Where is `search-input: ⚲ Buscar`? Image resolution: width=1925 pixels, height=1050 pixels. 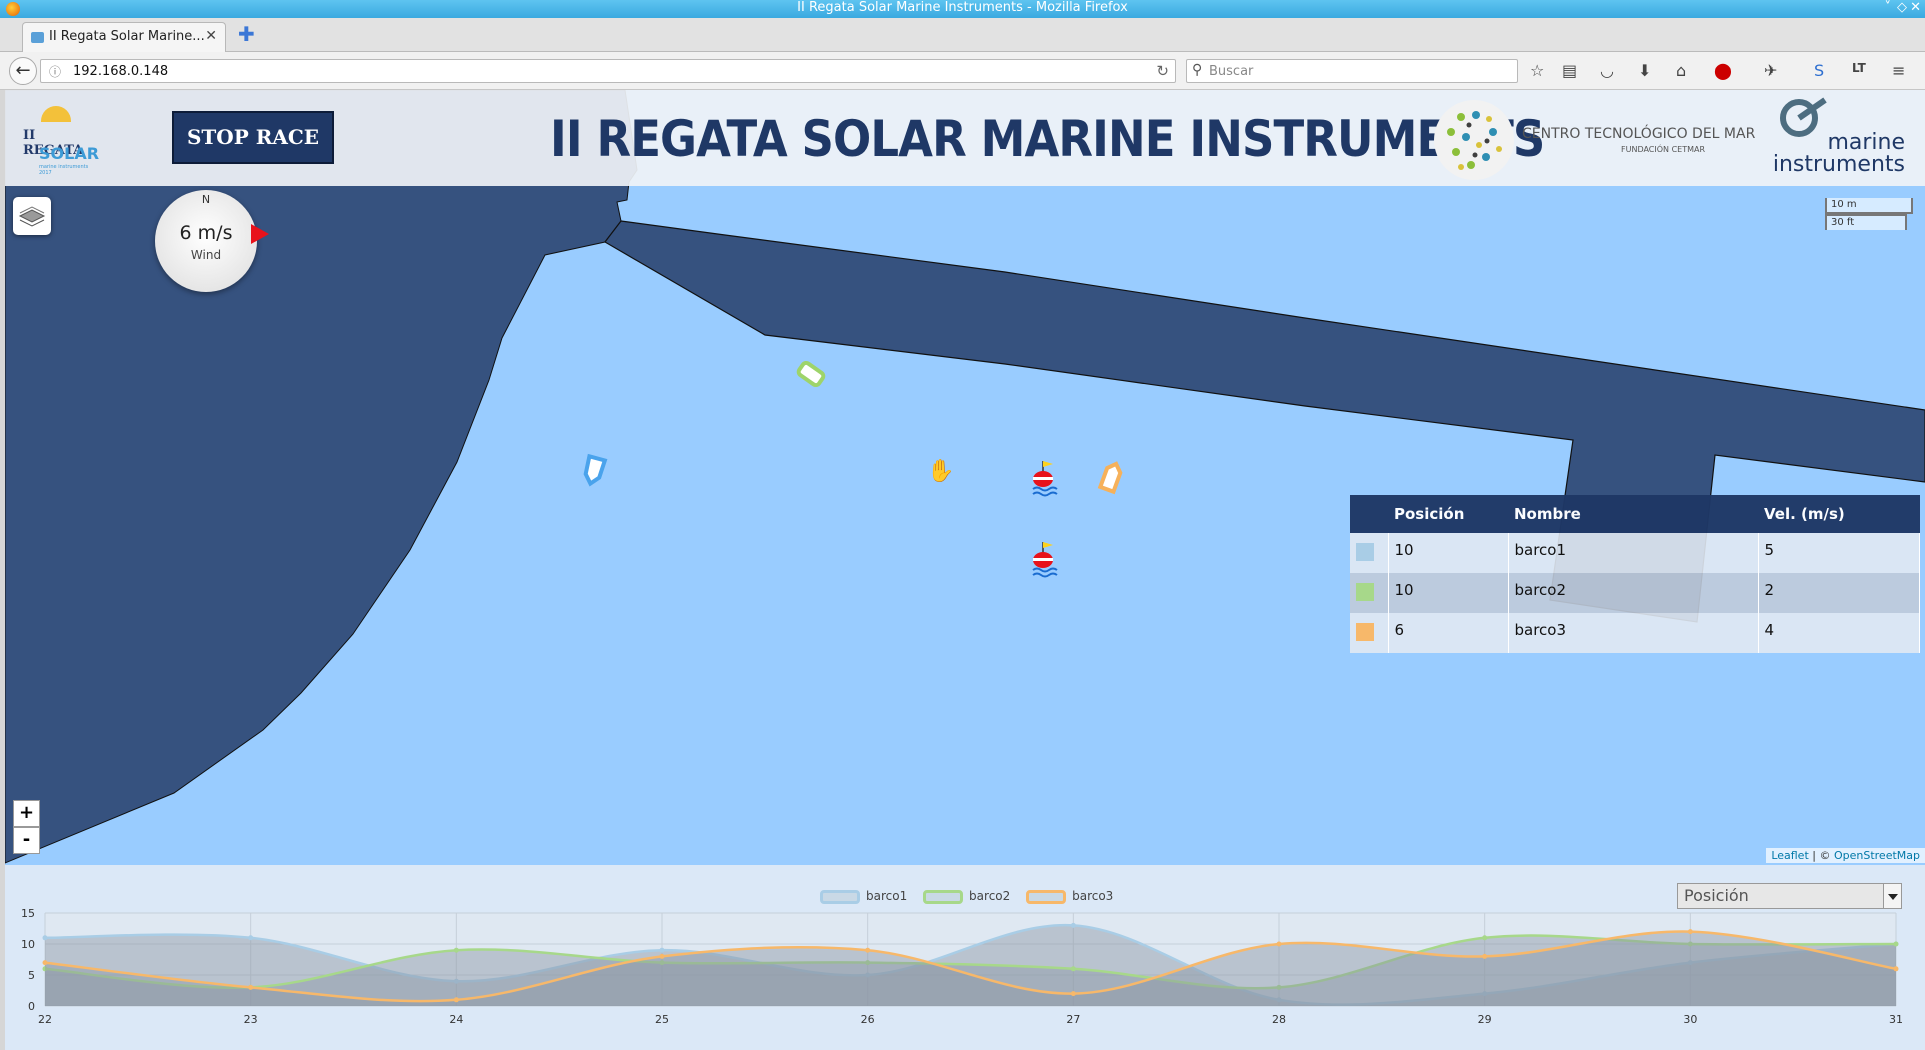 search-input: ⚲ Buscar is located at coordinates (1352, 71).